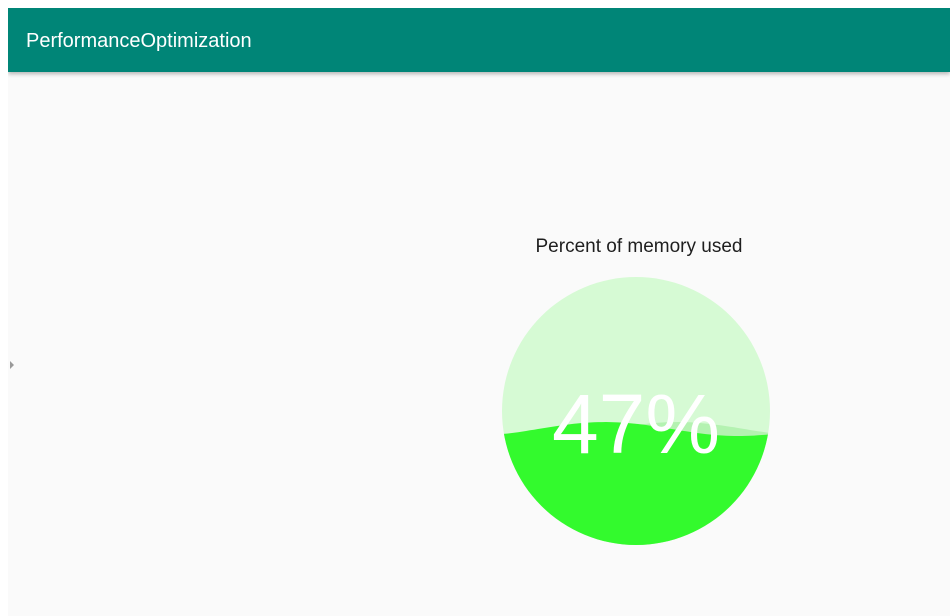 Image resolution: width=950 pixels, height=616 pixels. I want to click on memory-gauge-graphic: 47%, so click(636, 411).